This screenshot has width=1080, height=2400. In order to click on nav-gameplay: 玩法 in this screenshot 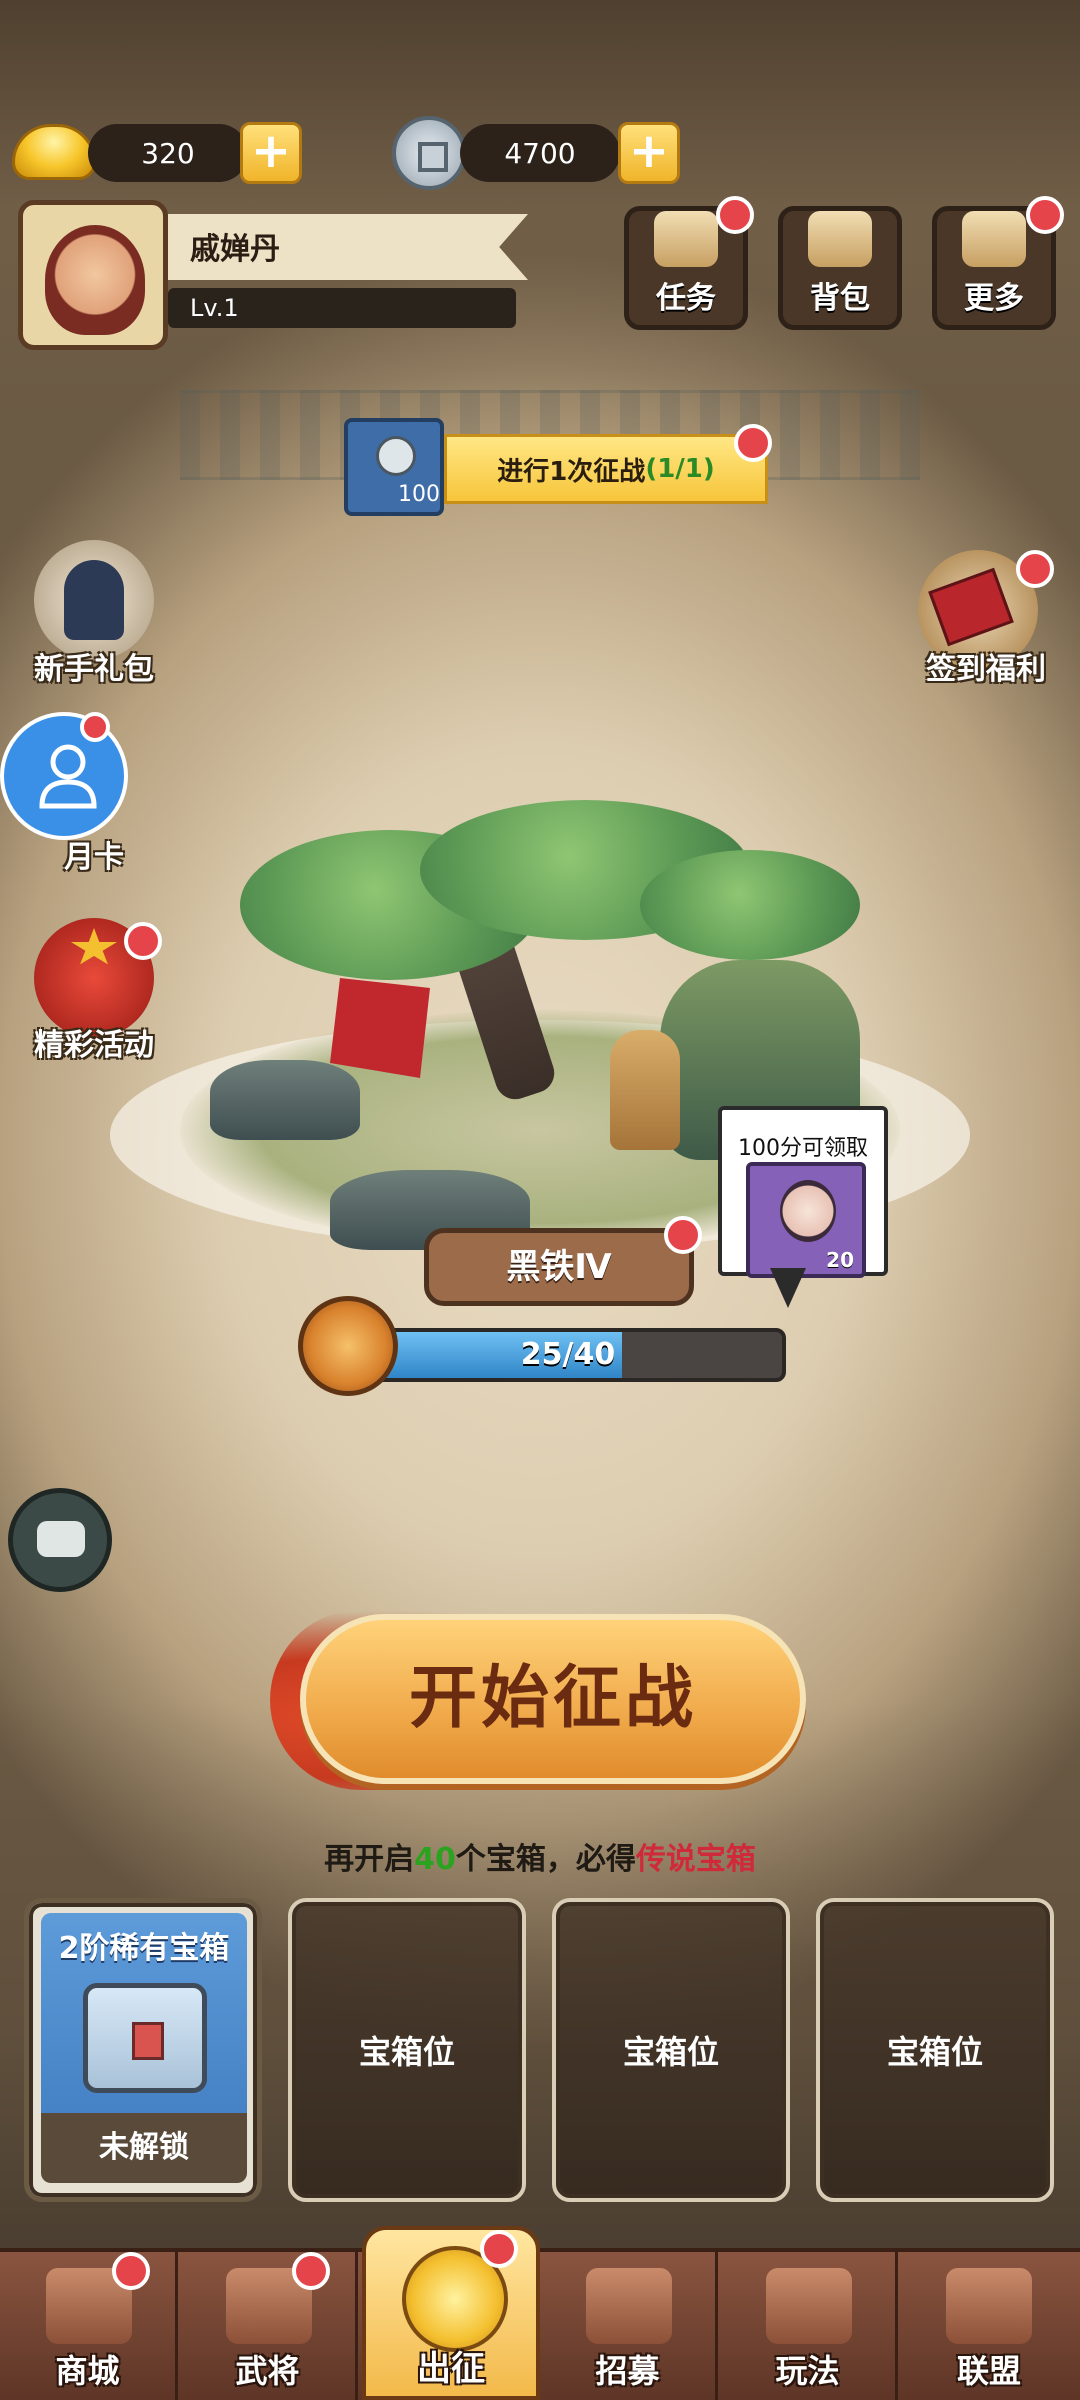, I will do `click(809, 2324)`.